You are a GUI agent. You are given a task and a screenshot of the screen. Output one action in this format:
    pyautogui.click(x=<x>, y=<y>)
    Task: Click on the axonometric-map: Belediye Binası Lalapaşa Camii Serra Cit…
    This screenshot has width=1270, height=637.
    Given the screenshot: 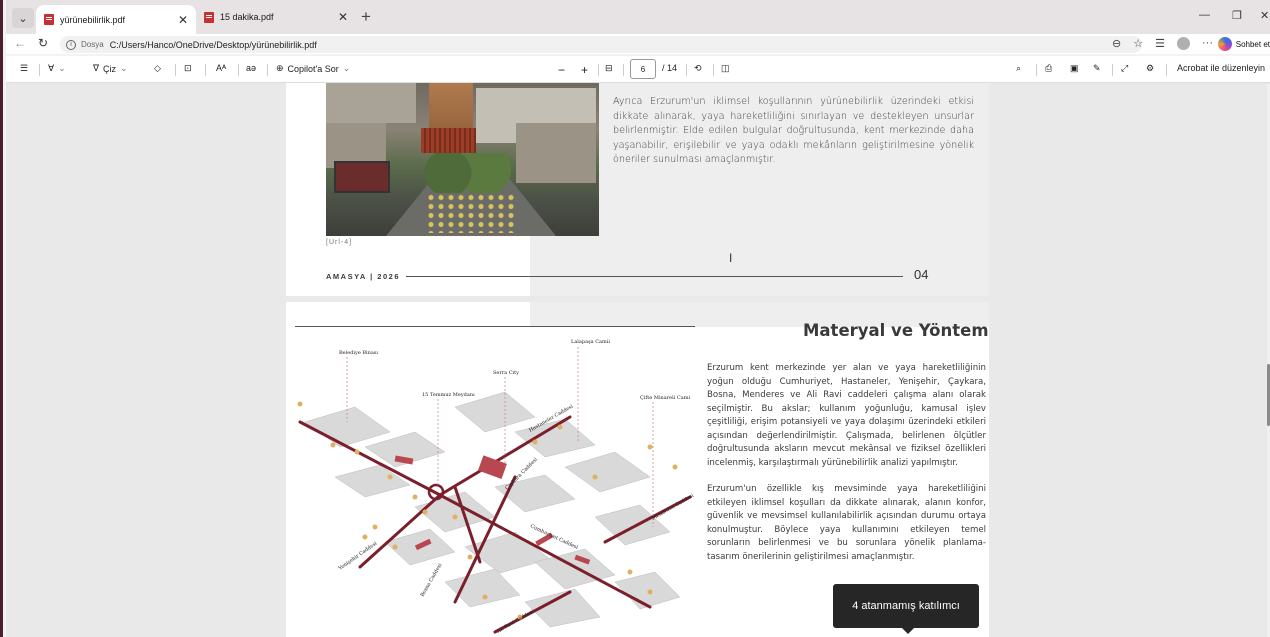 What is the action you would take?
    pyautogui.click(x=496, y=487)
    